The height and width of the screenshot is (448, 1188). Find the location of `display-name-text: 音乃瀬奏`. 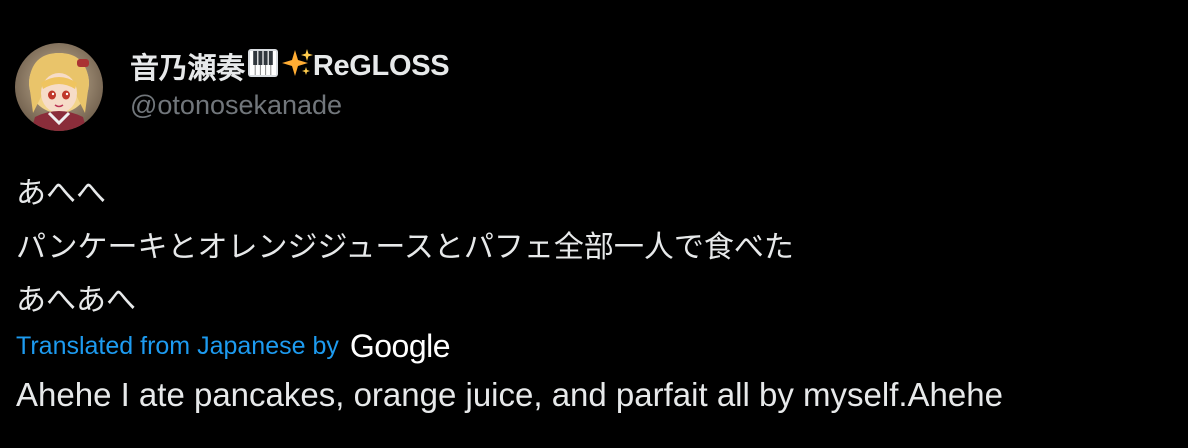

display-name-text: 音乃瀬奏 is located at coordinates (187, 68).